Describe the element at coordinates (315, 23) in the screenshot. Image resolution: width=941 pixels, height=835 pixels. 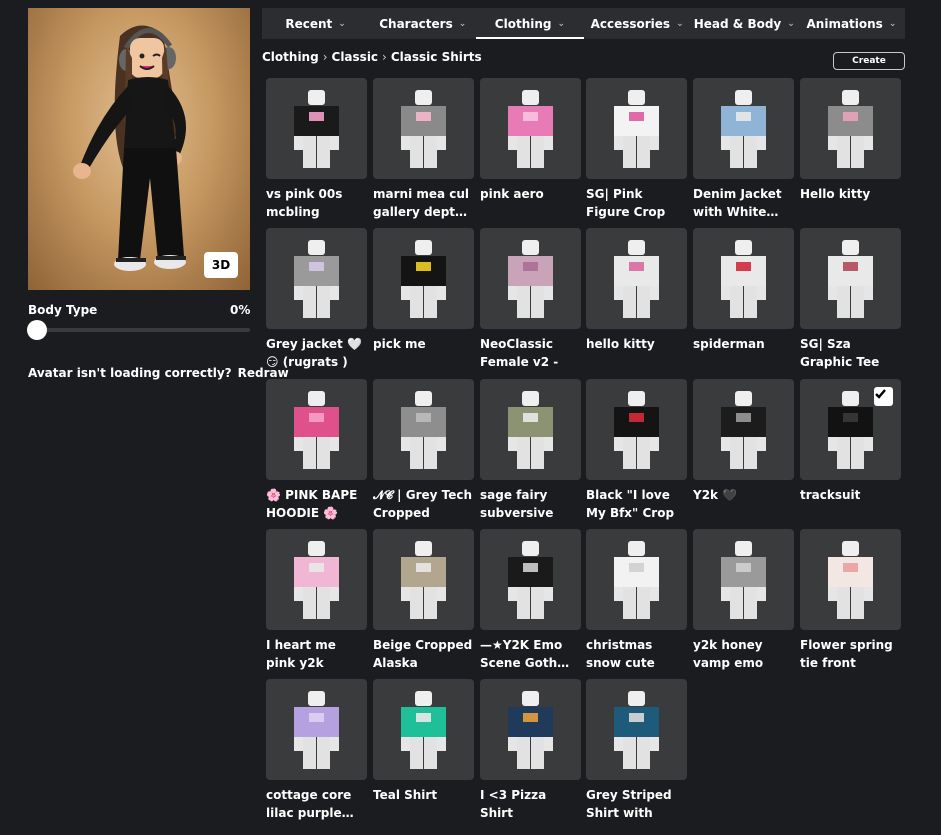
I see `tab-recent: Recent ⌄` at that location.